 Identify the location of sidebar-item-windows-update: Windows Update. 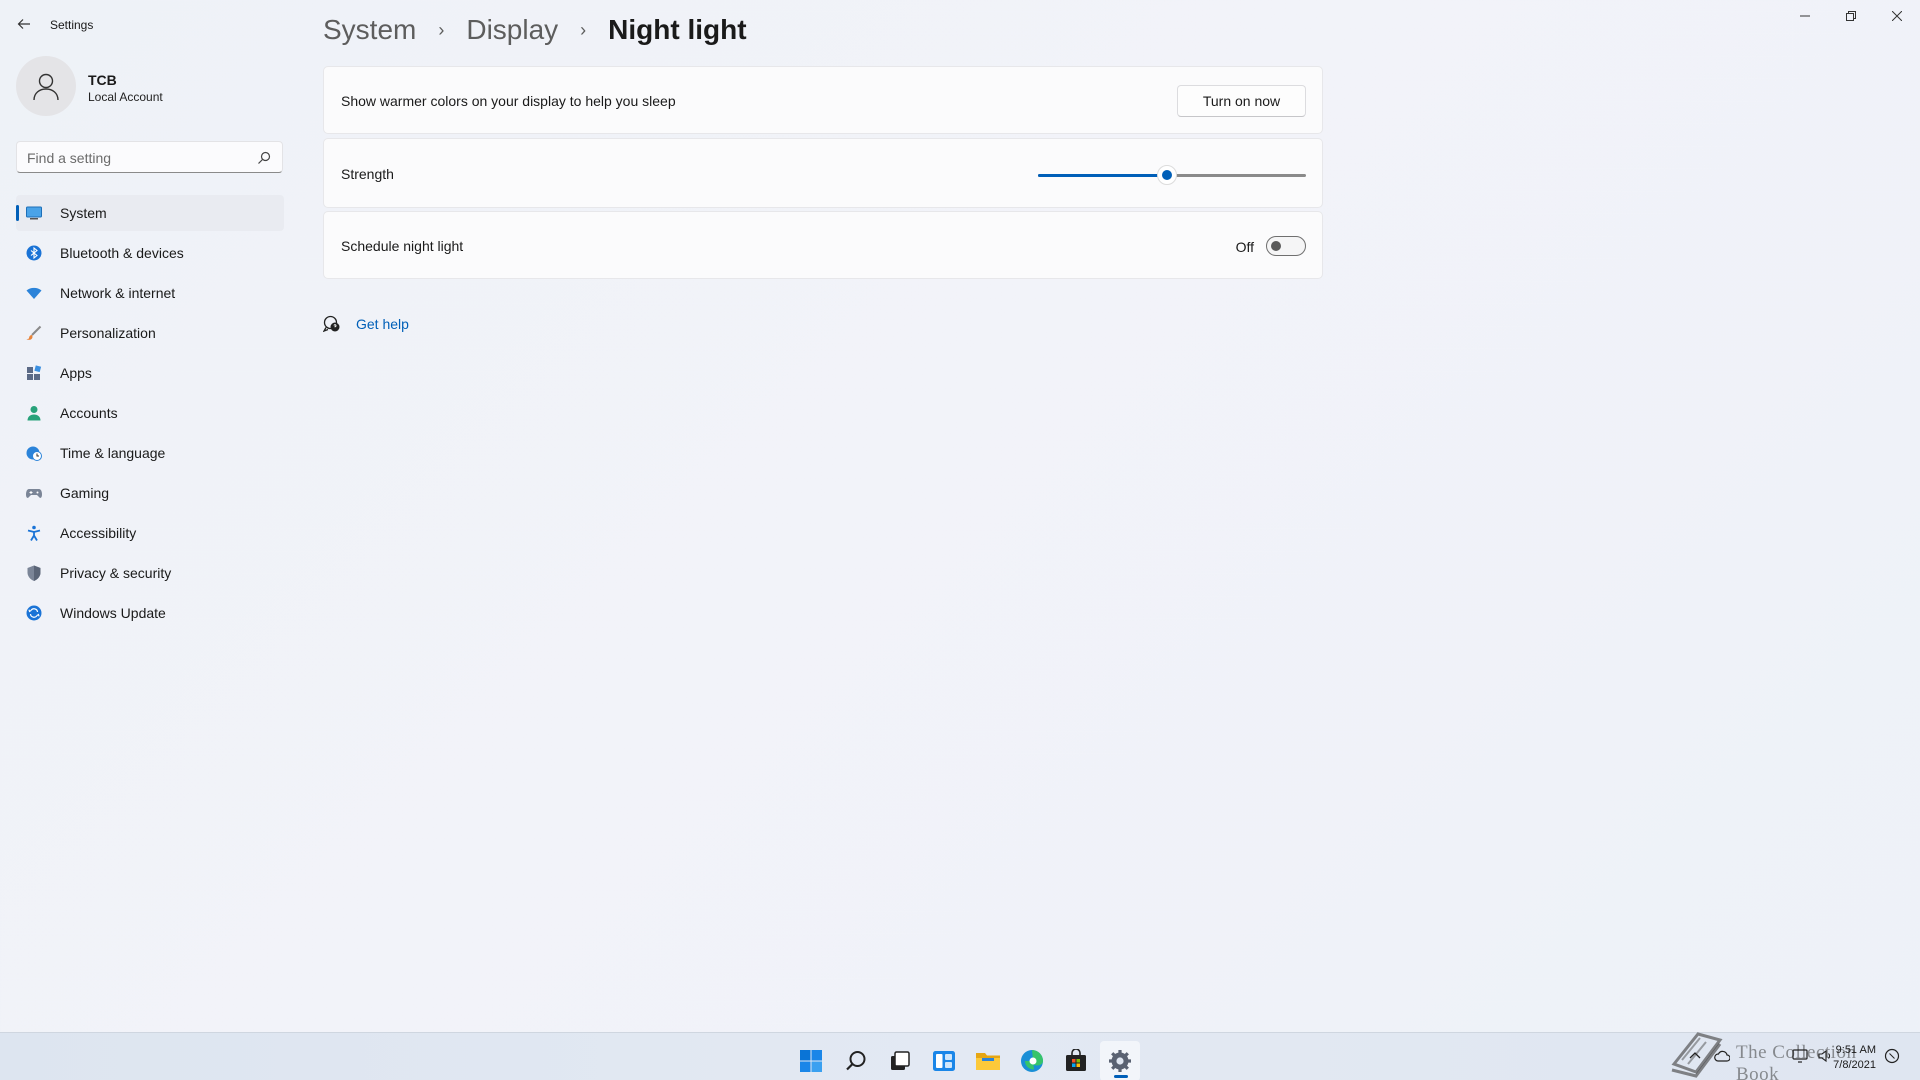
(150, 613).